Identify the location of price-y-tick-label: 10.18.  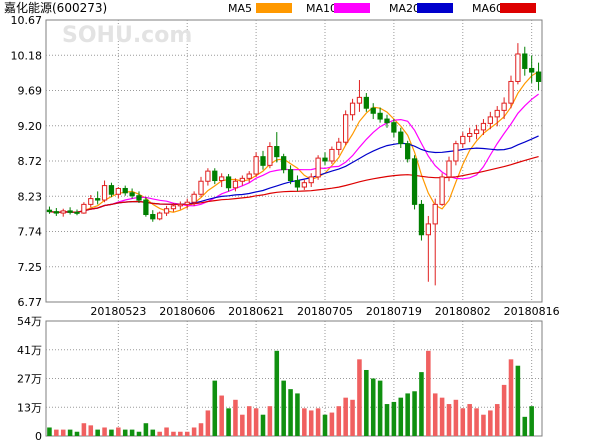
(27, 55).